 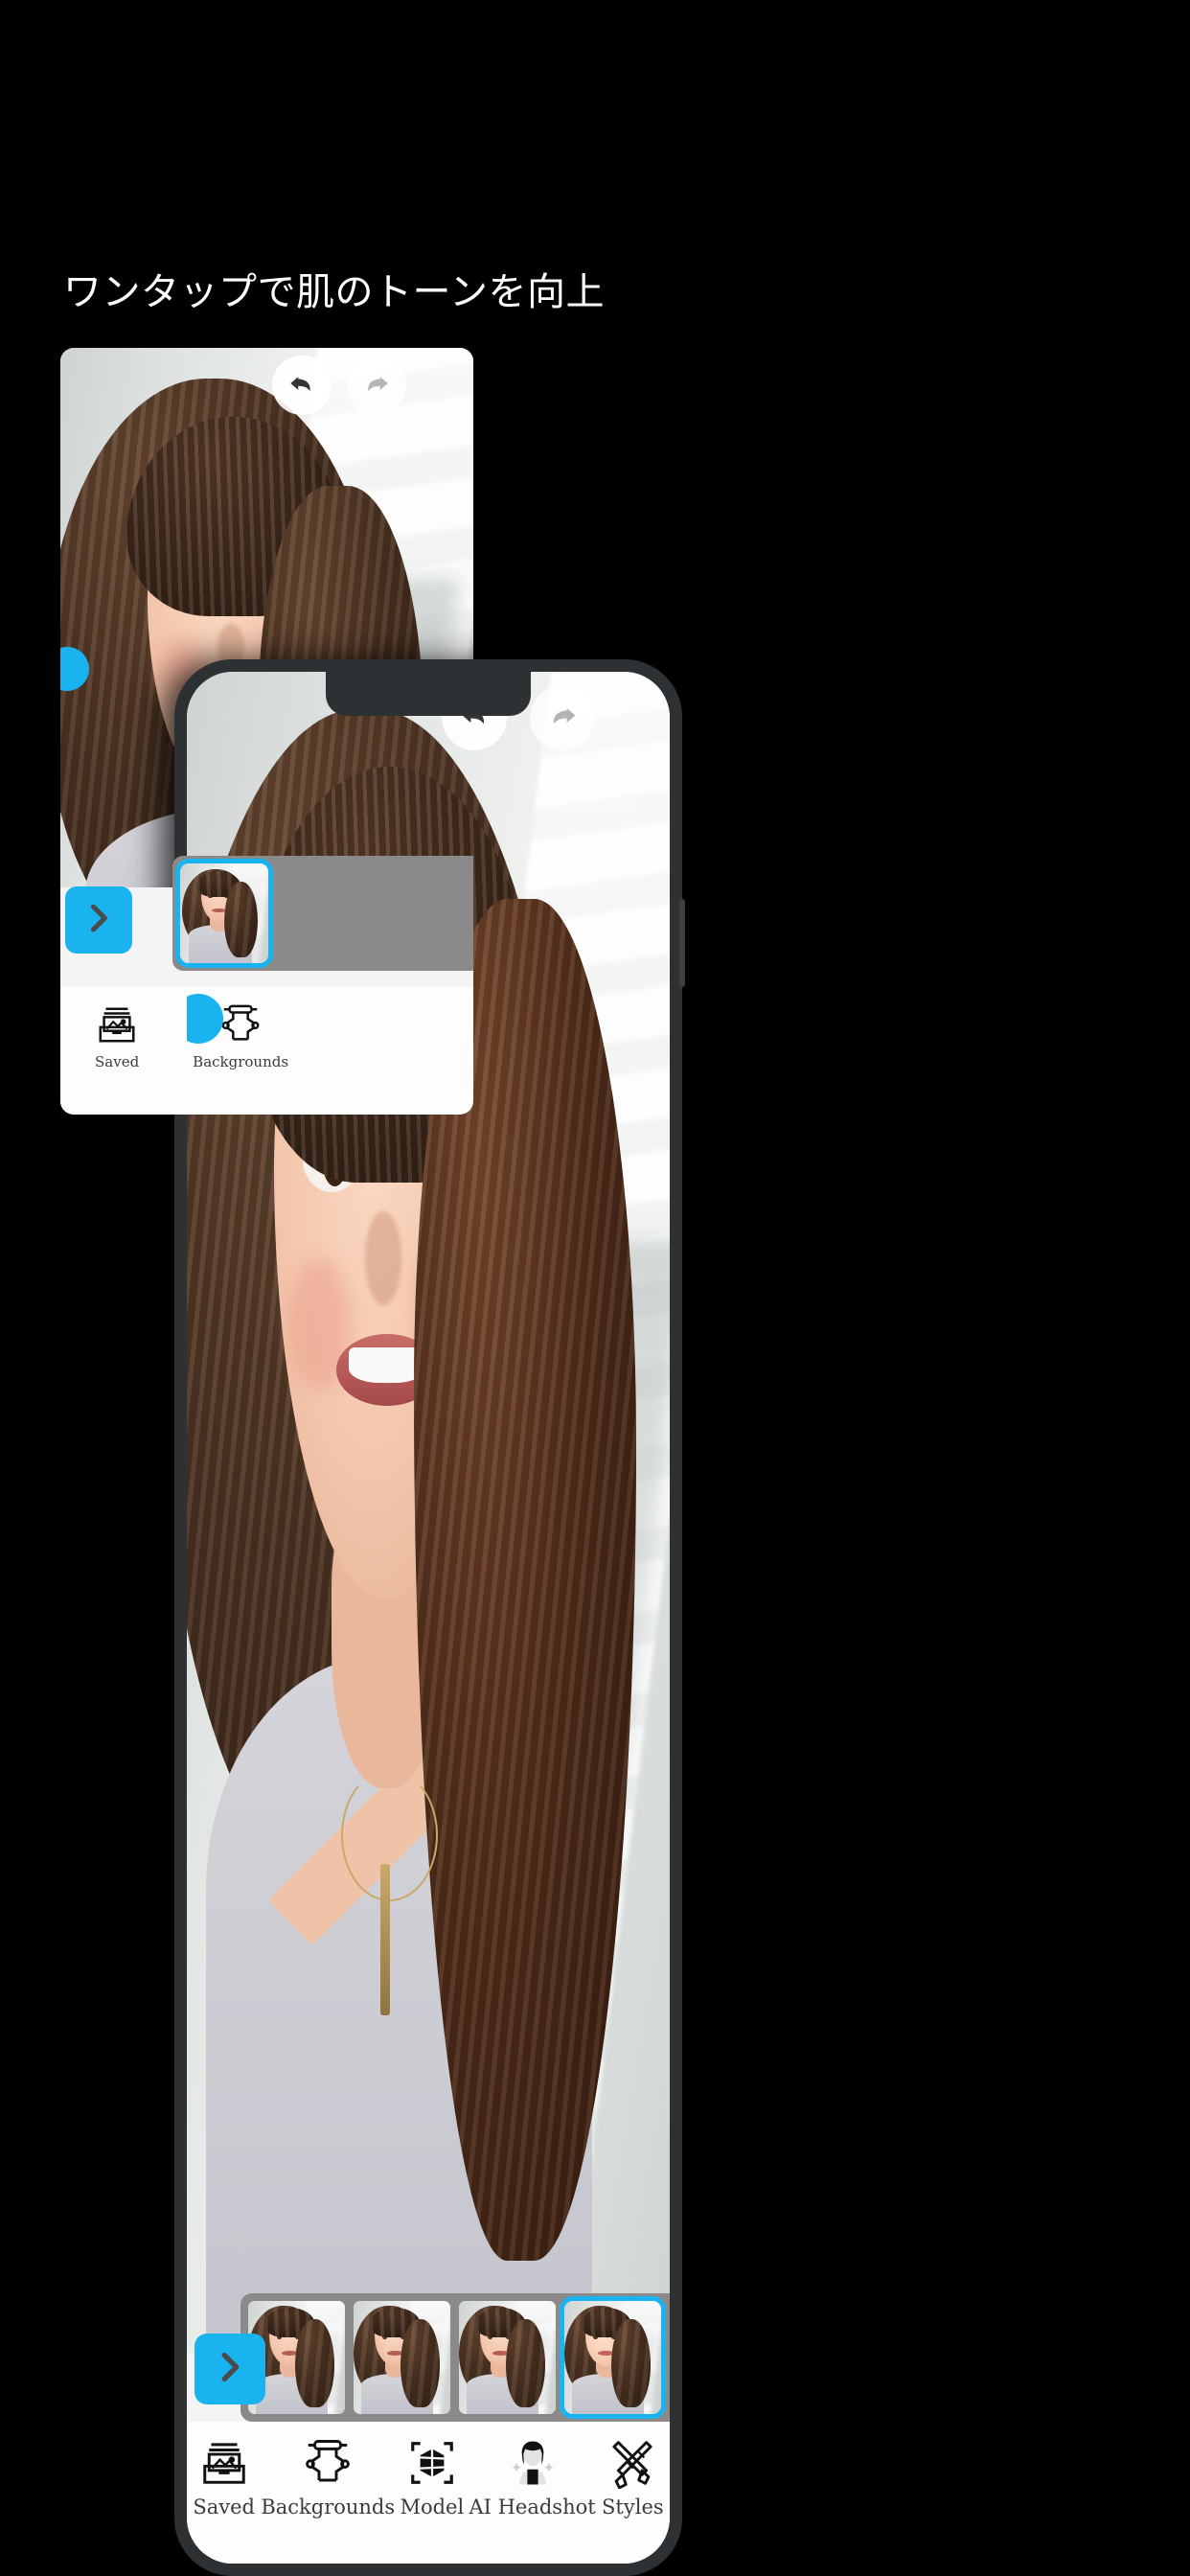 I want to click on page-title: ワンタップで肌のトーンを向上, so click(x=334, y=292).